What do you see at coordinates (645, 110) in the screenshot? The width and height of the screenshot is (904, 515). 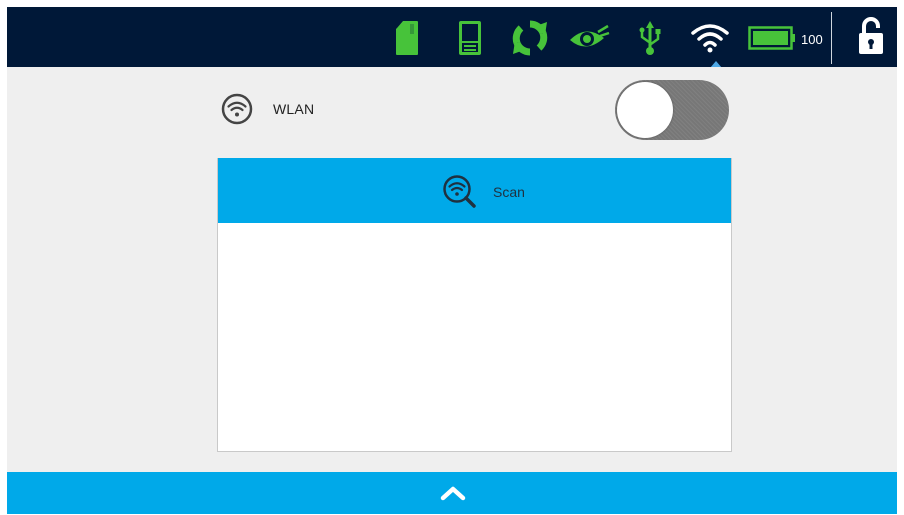 I see `toggle-knob` at bounding box center [645, 110].